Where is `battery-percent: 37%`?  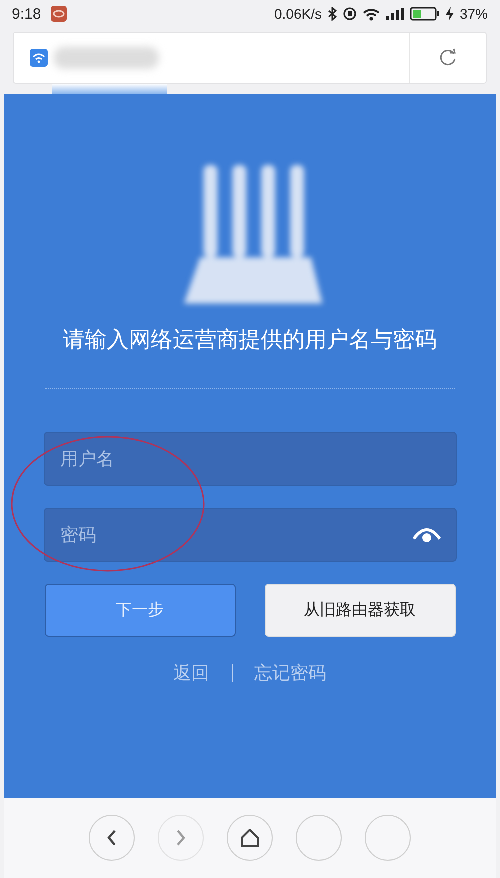 battery-percent: 37% is located at coordinates (474, 14).